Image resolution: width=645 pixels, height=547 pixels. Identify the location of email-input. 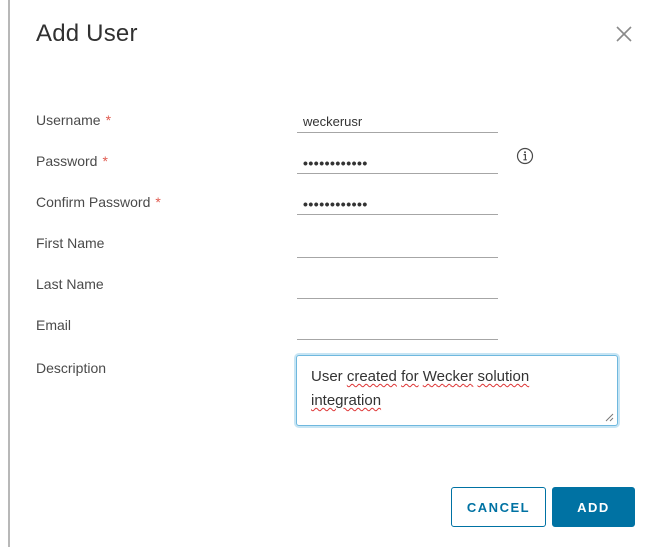
(397, 329).